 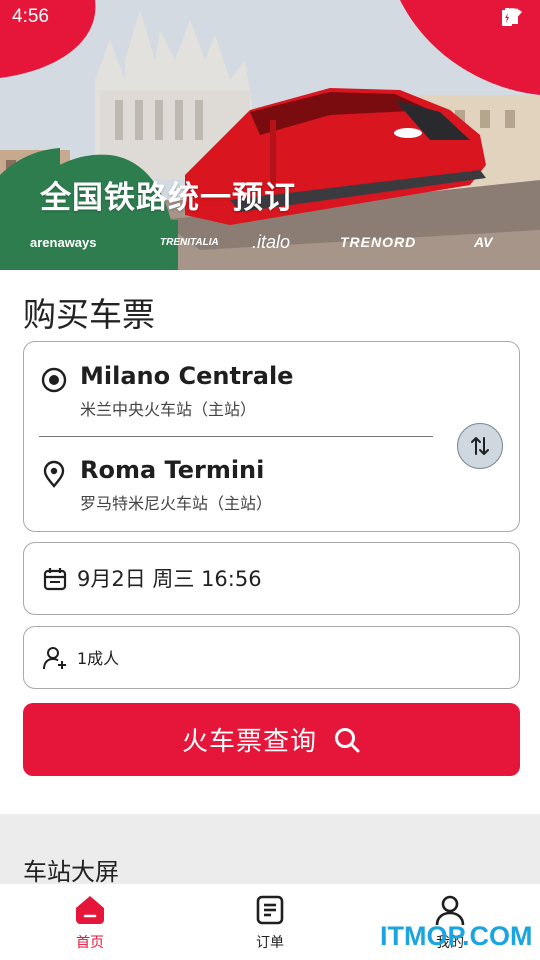 I want to click on nav-home: 首页, so click(x=90, y=925).